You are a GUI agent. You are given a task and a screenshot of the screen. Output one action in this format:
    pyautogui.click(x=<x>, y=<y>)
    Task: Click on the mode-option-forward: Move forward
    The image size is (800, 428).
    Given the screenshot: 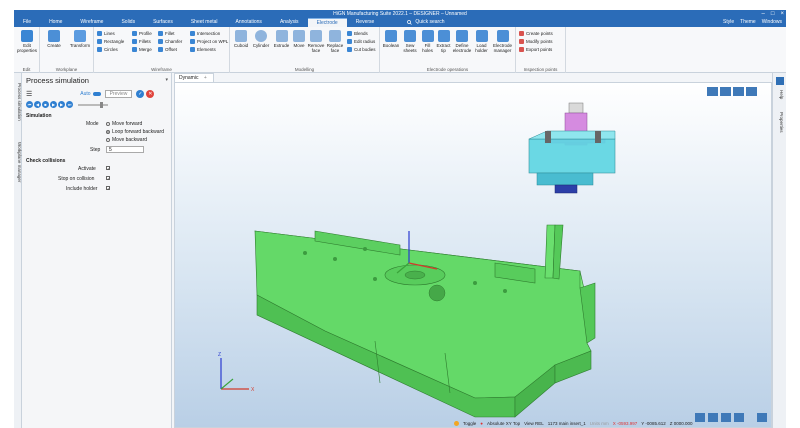 What is the action you would take?
    pyautogui.click(x=124, y=124)
    